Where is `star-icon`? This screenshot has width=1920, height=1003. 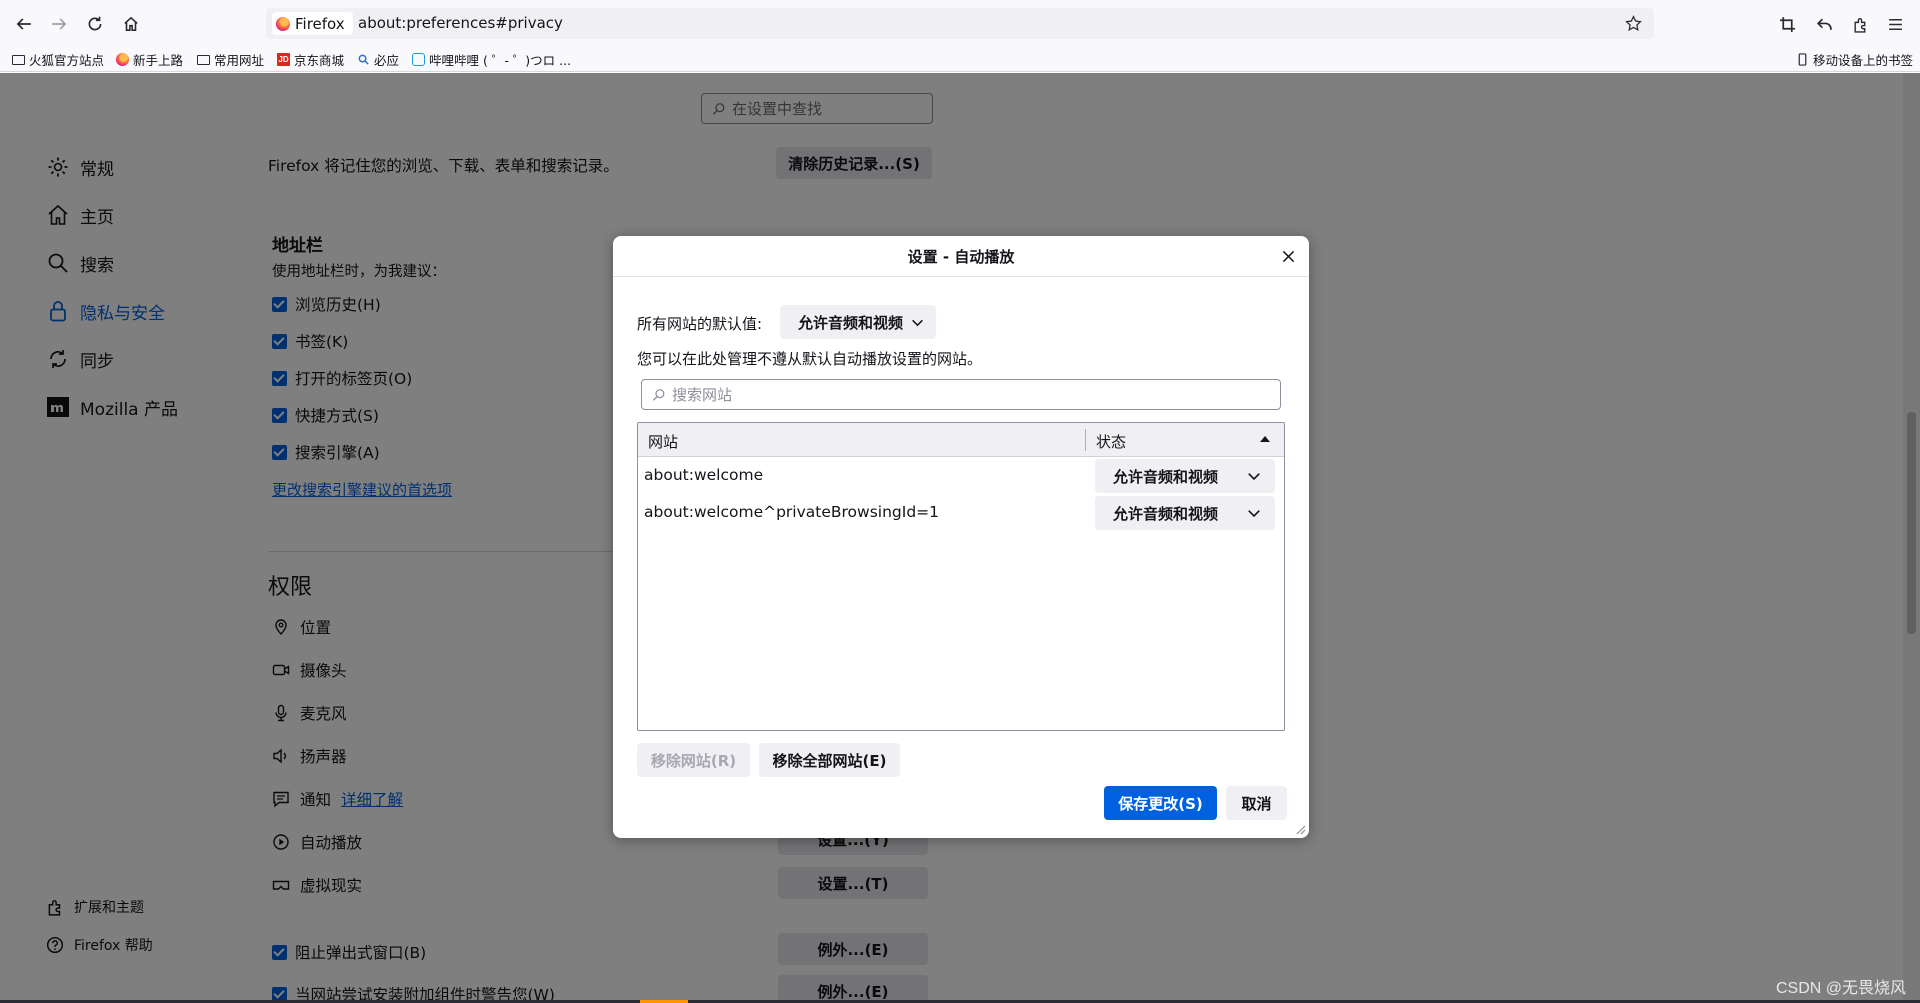 star-icon is located at coordinates (1633, 22).